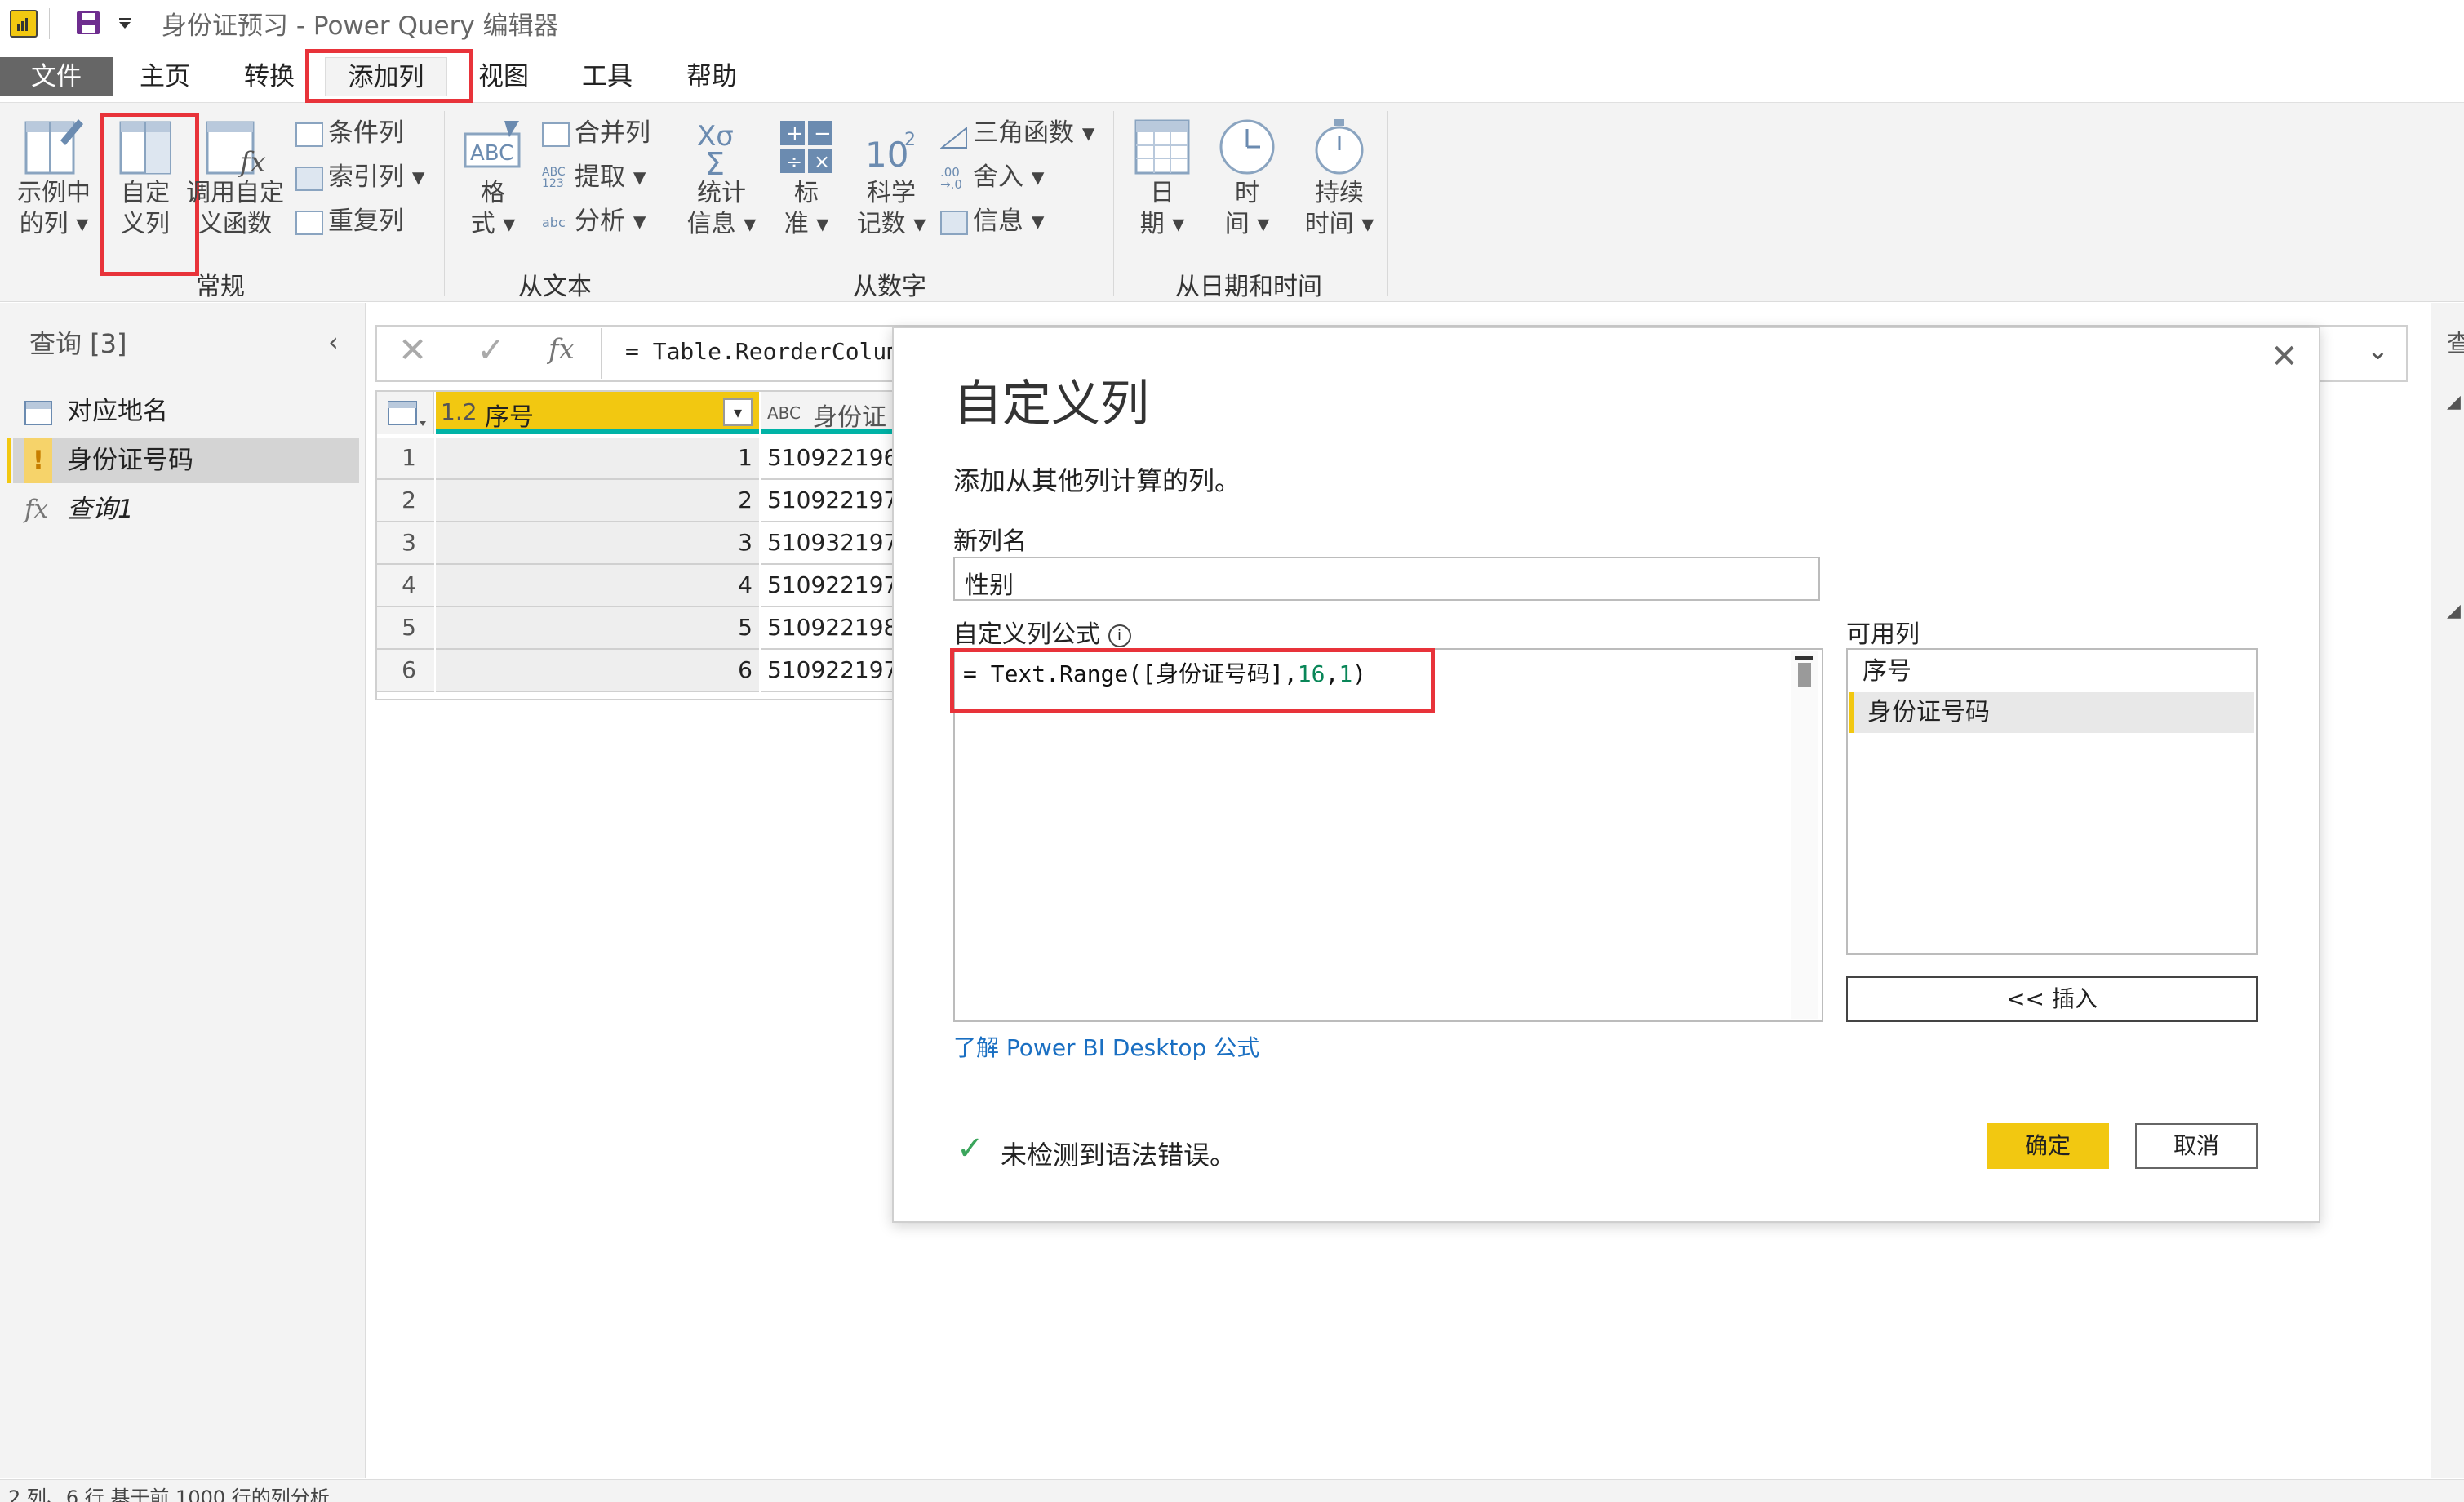  Describe the element at coordinates (556, 134) in the screenshot. I see `merge-columns-icon` at that location.